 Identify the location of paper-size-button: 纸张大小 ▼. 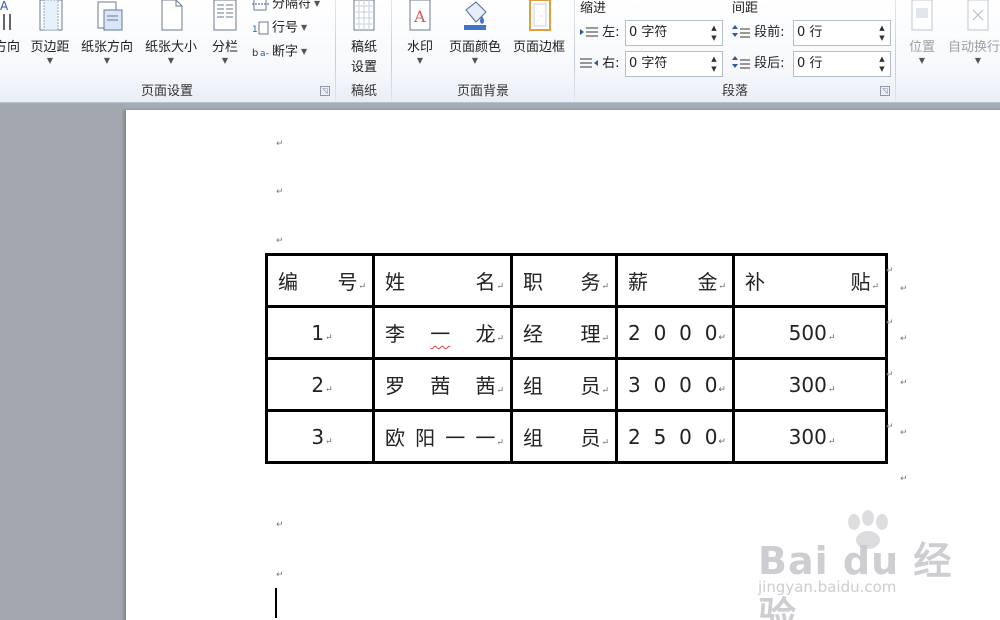
(171, 40).